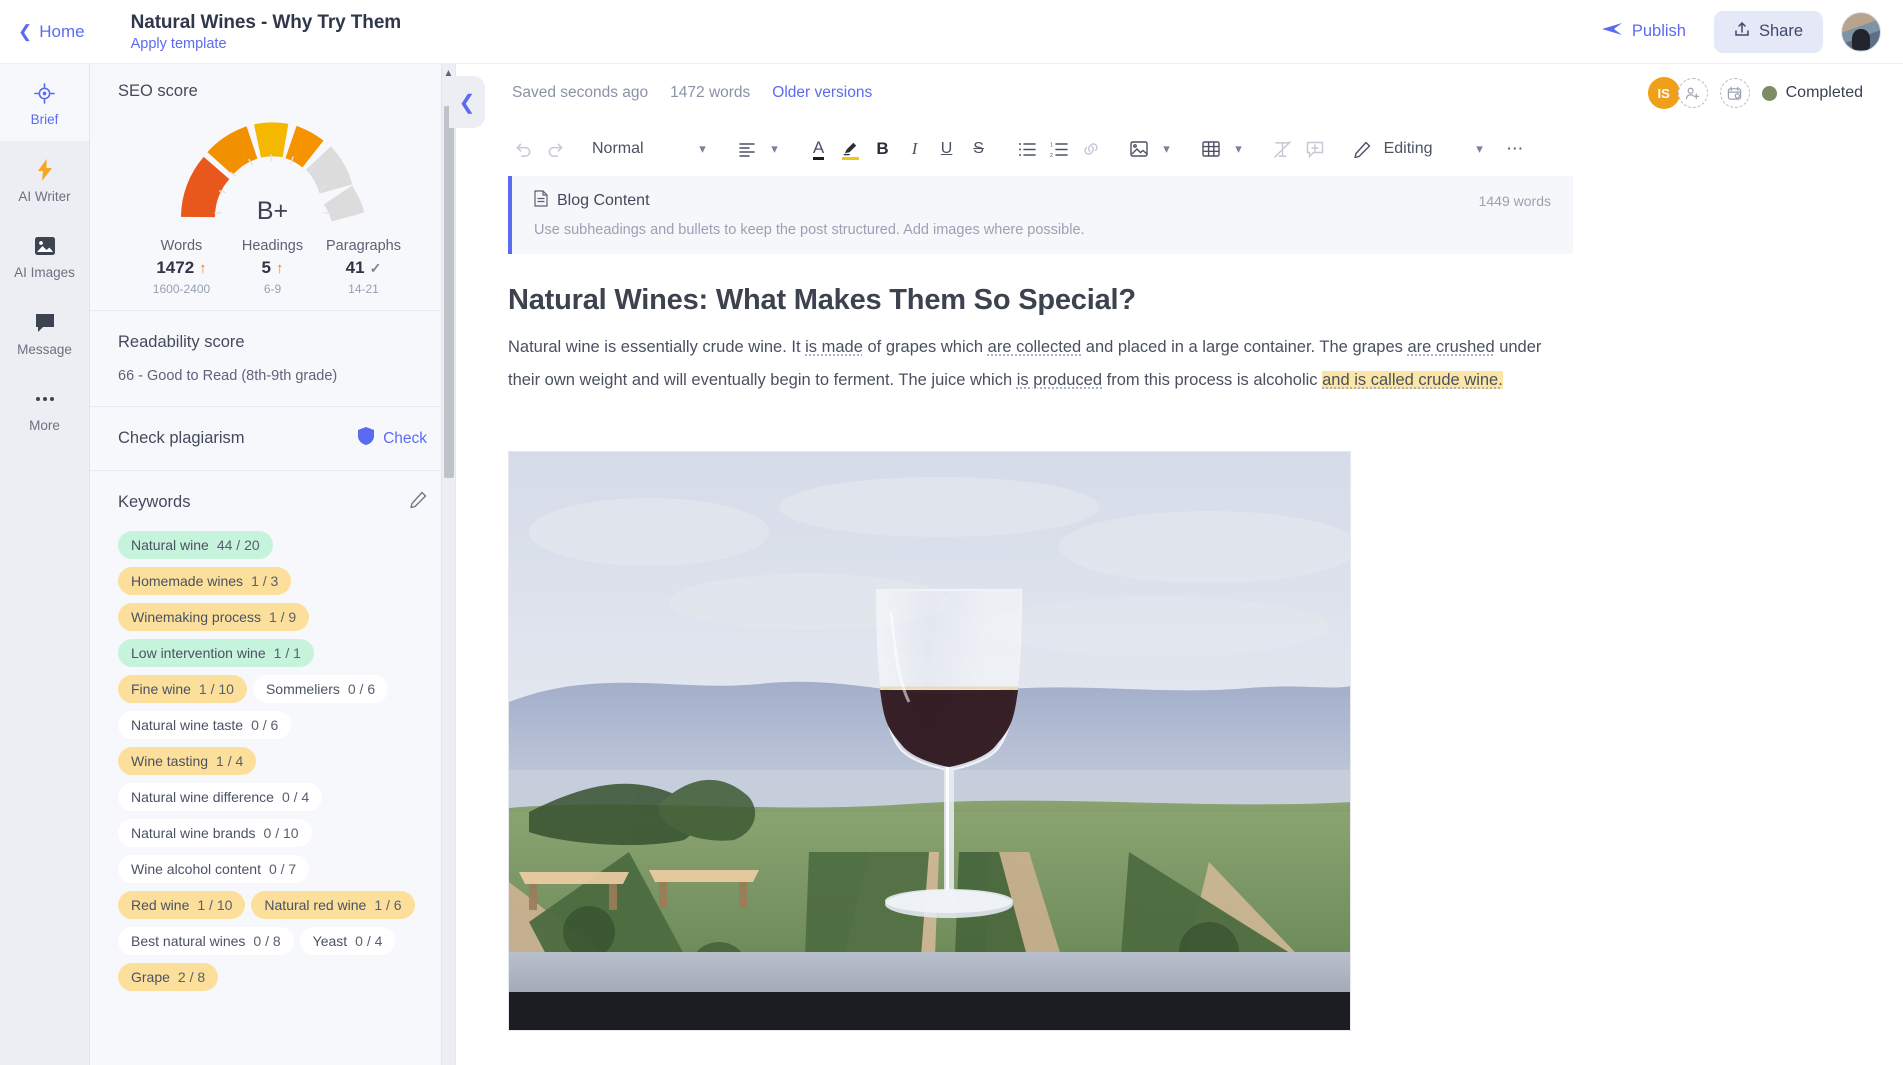  Describe the element at coordinates (51, 32) in the screenshot. I see `home-back-link: ❮ Home` at that location.